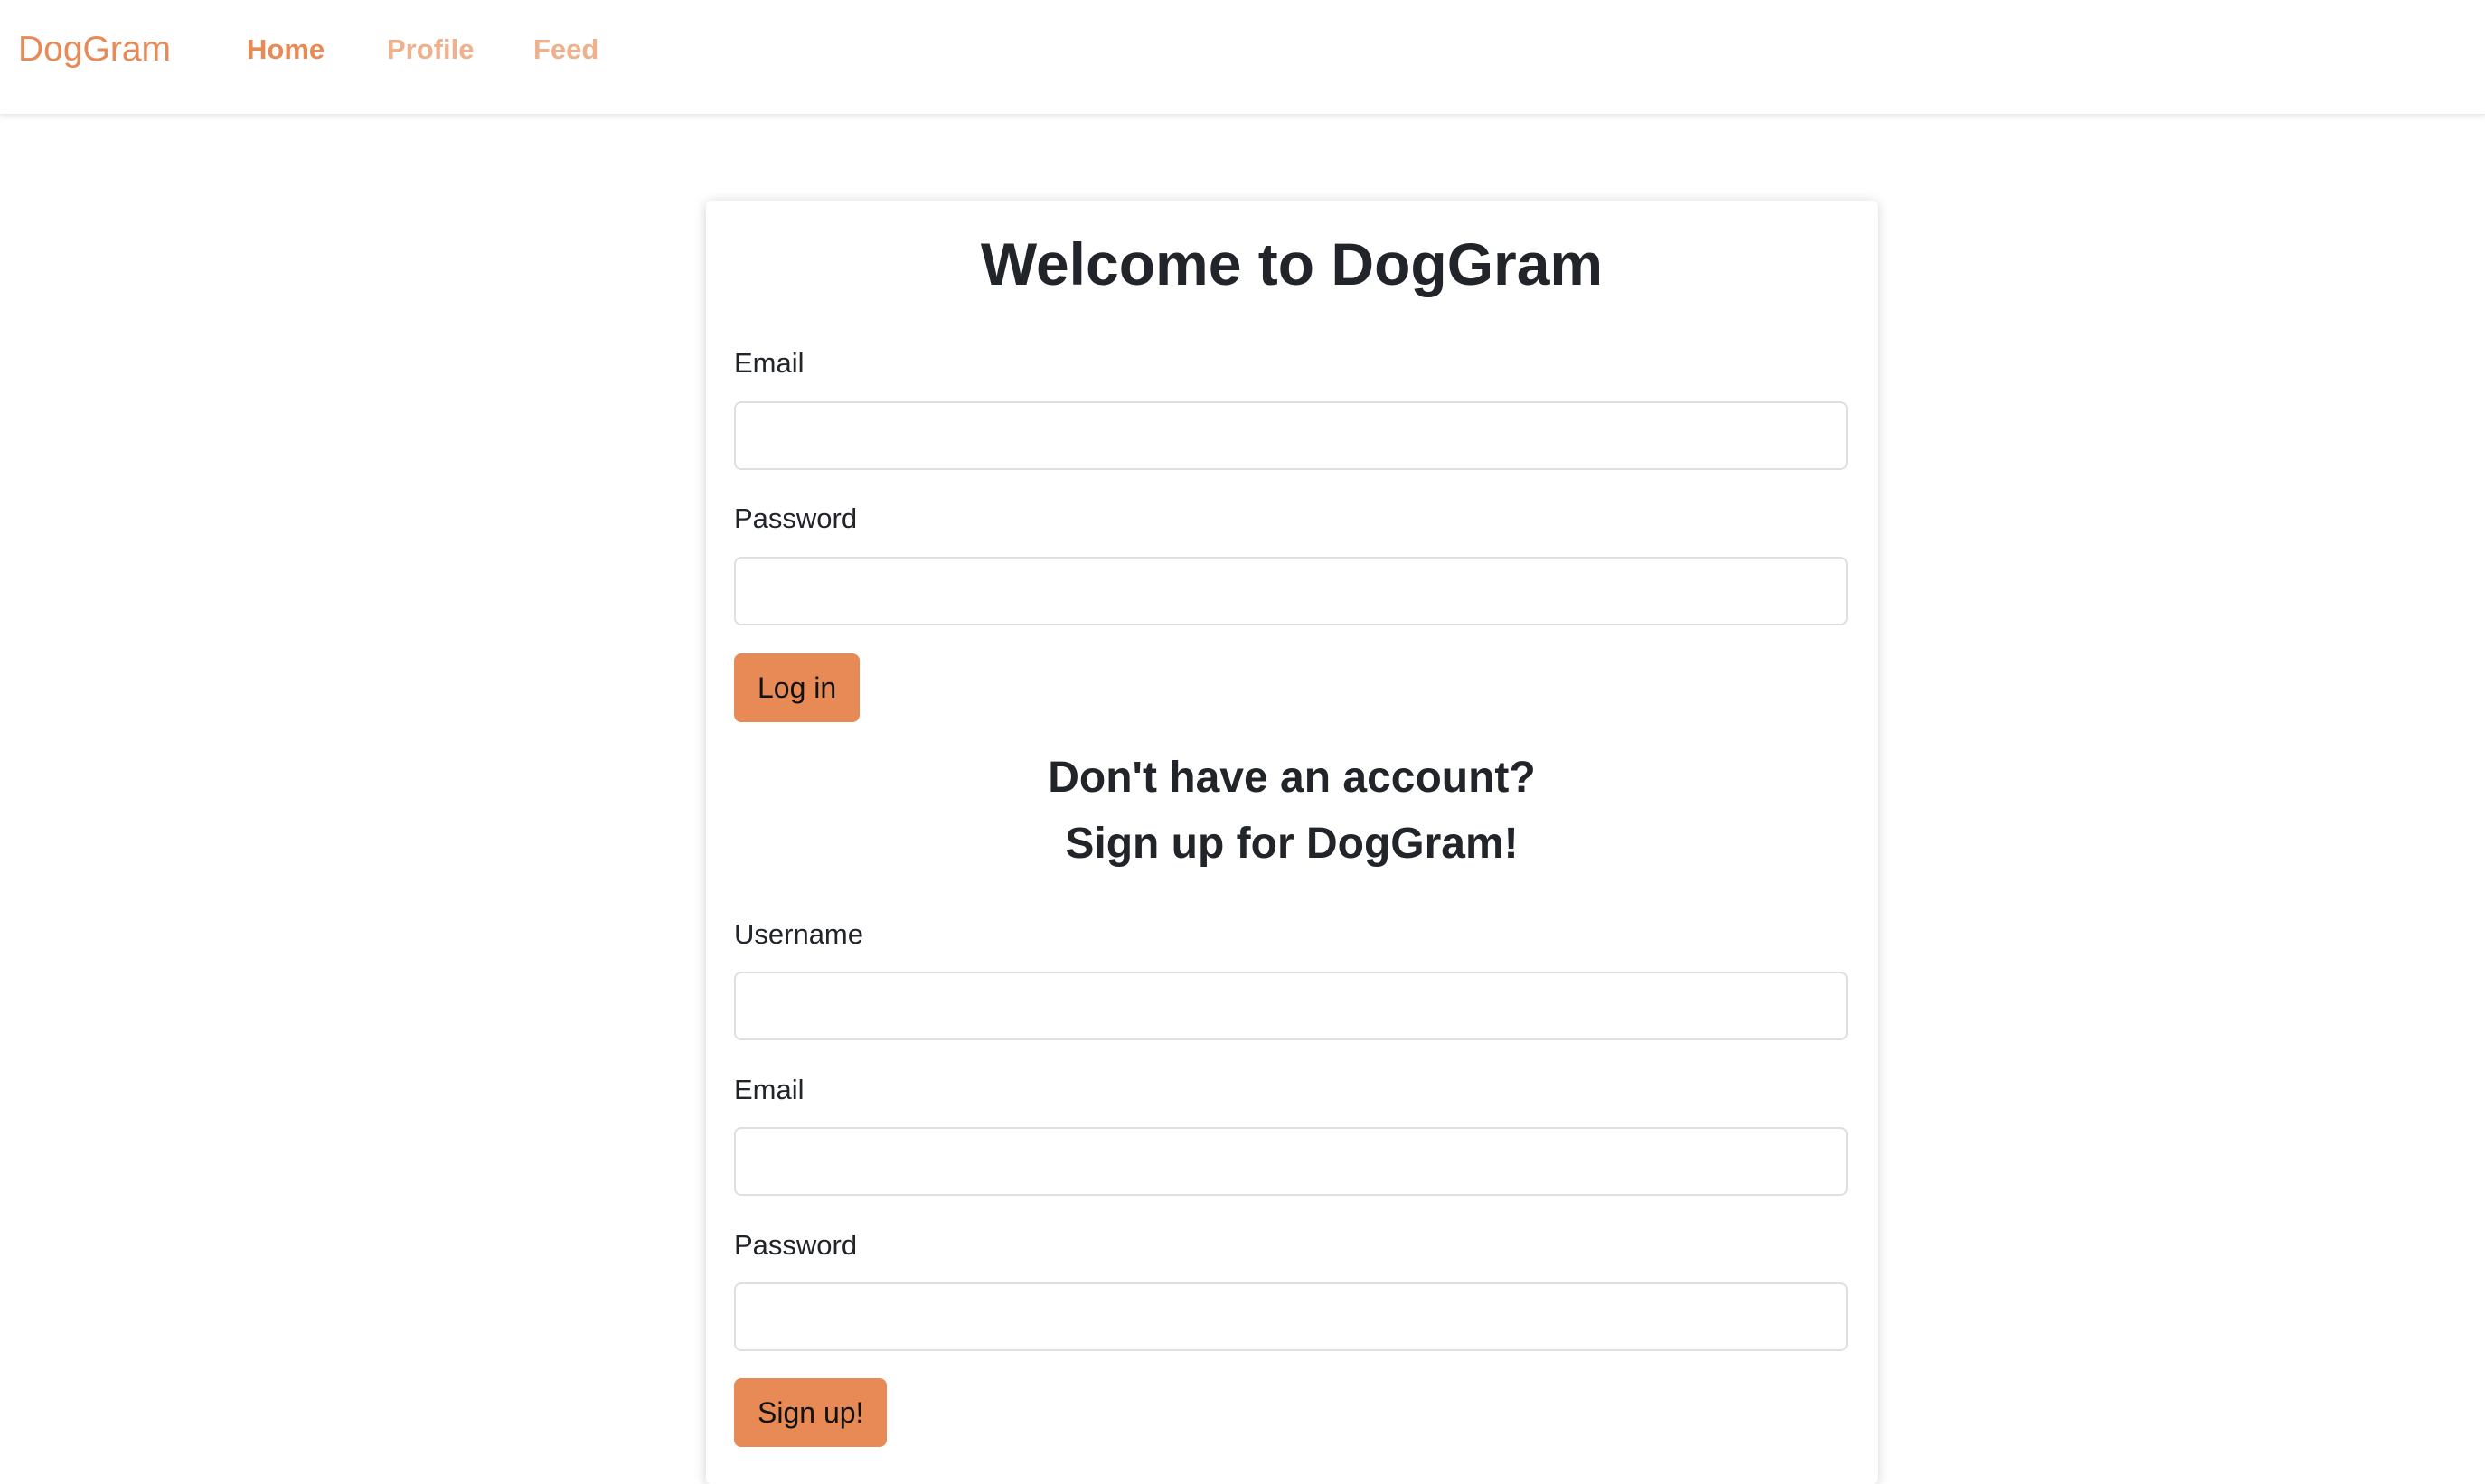  Describe the element at coordinates (1291, 1006) in the screenshot. I see `signup-username-input` at that location.